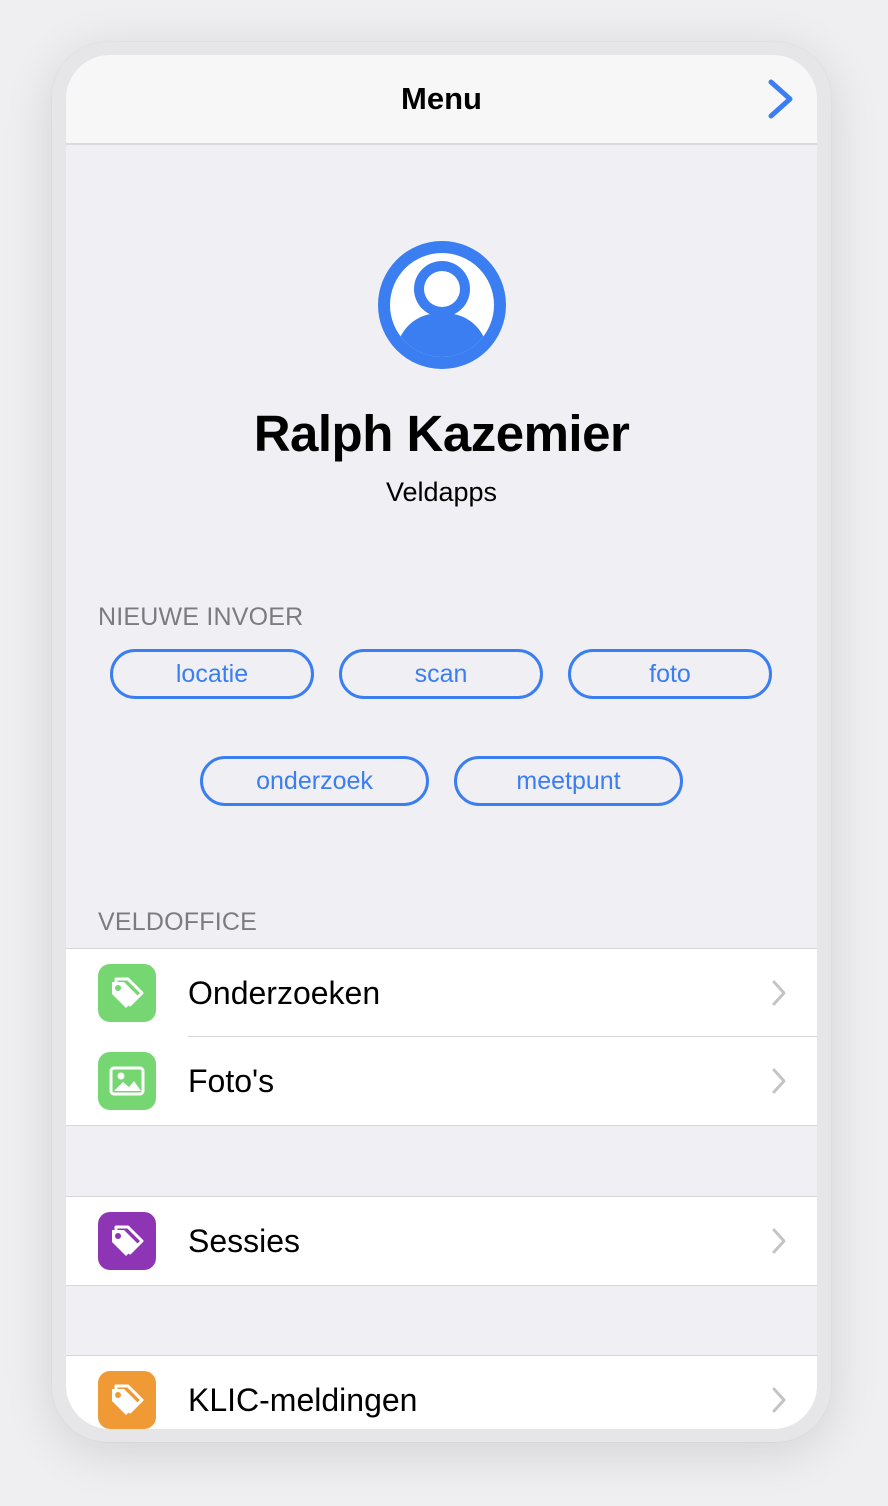 This screenshot has height=1506, width=888. What do you see at coordinates (441, 433) in the screenshot?
I see `user-name: Ralph Kazemier` at bounding box center [441, 433].